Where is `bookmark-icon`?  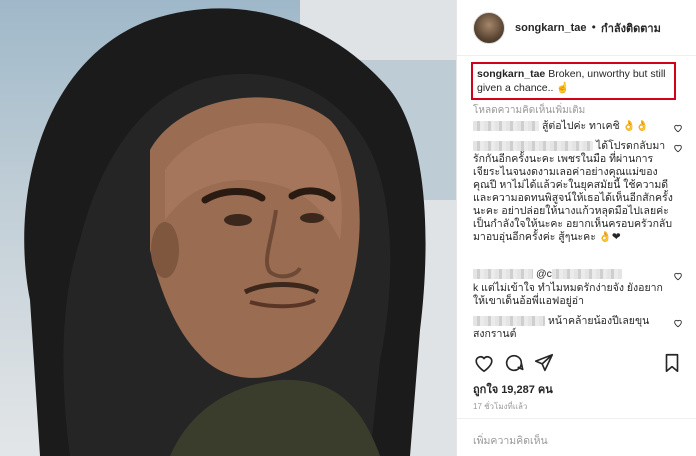 bookmark-icon is located at coordinates (672, 363).